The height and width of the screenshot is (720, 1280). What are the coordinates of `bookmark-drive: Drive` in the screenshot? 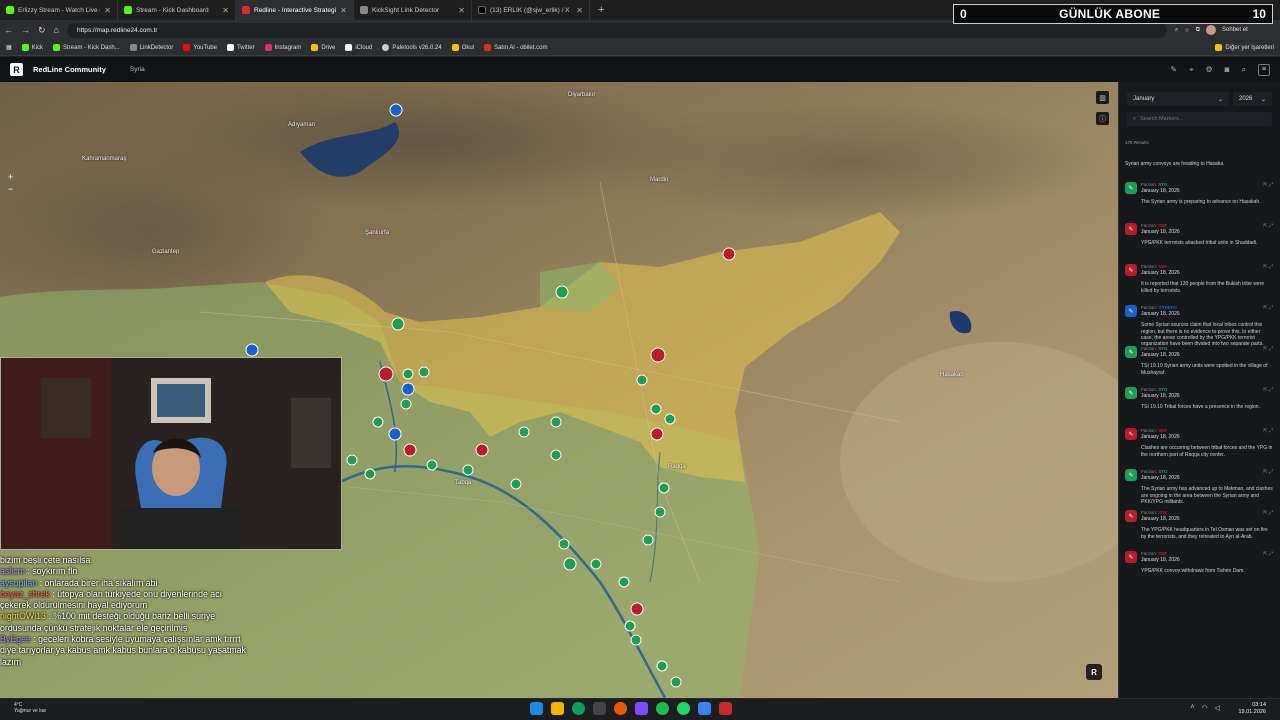 It's located at (323, 47).